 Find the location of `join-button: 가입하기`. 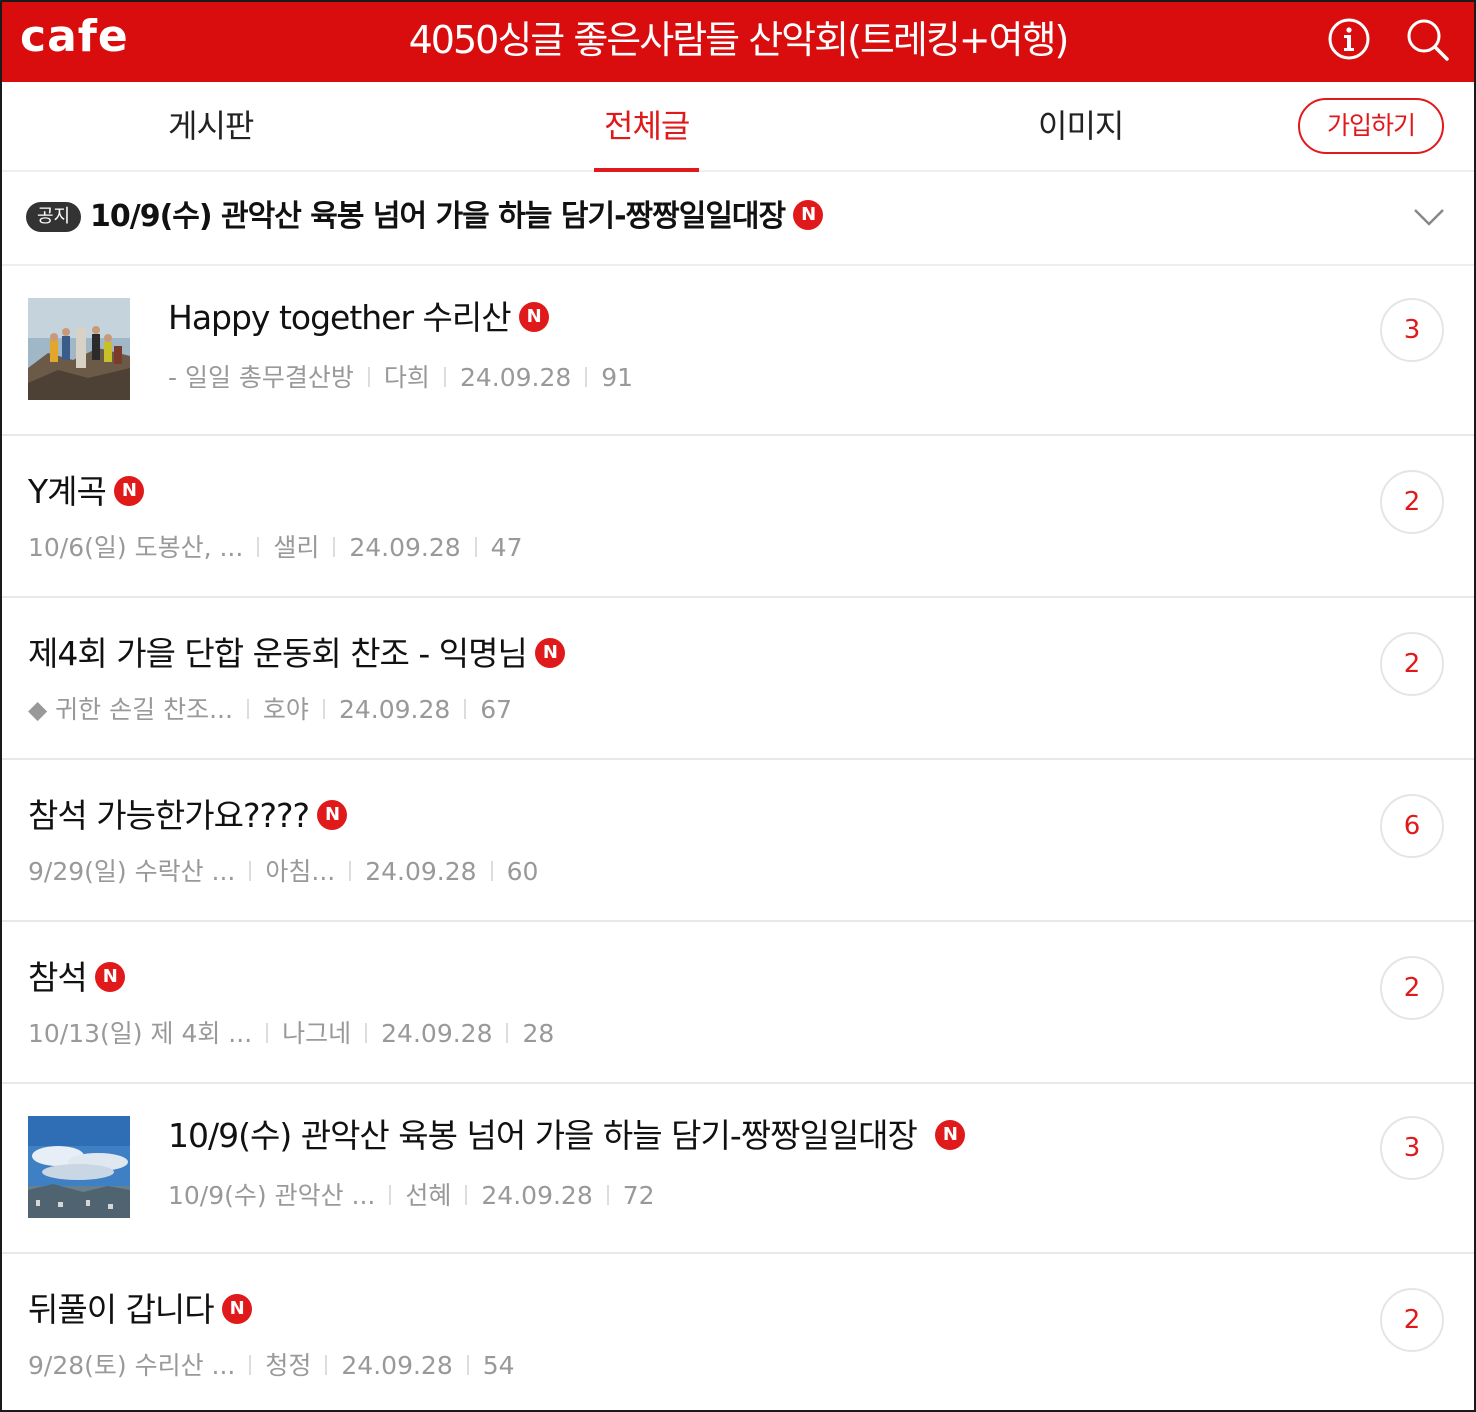

join-button: 가입하기 is located at coordinates (1371, 126).